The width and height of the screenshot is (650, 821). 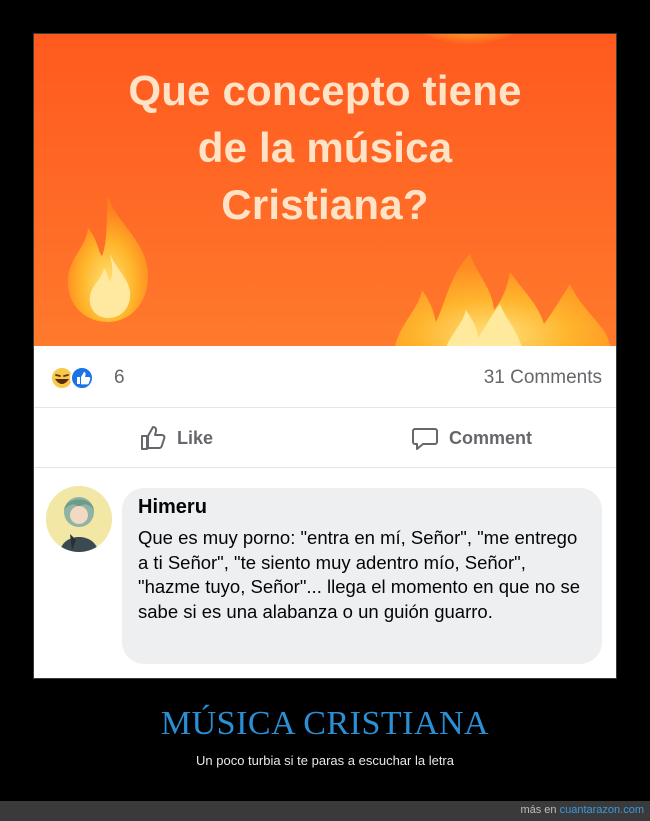 I want to click on comments-count-link: 31 Comments, so click(x=543, y=378).